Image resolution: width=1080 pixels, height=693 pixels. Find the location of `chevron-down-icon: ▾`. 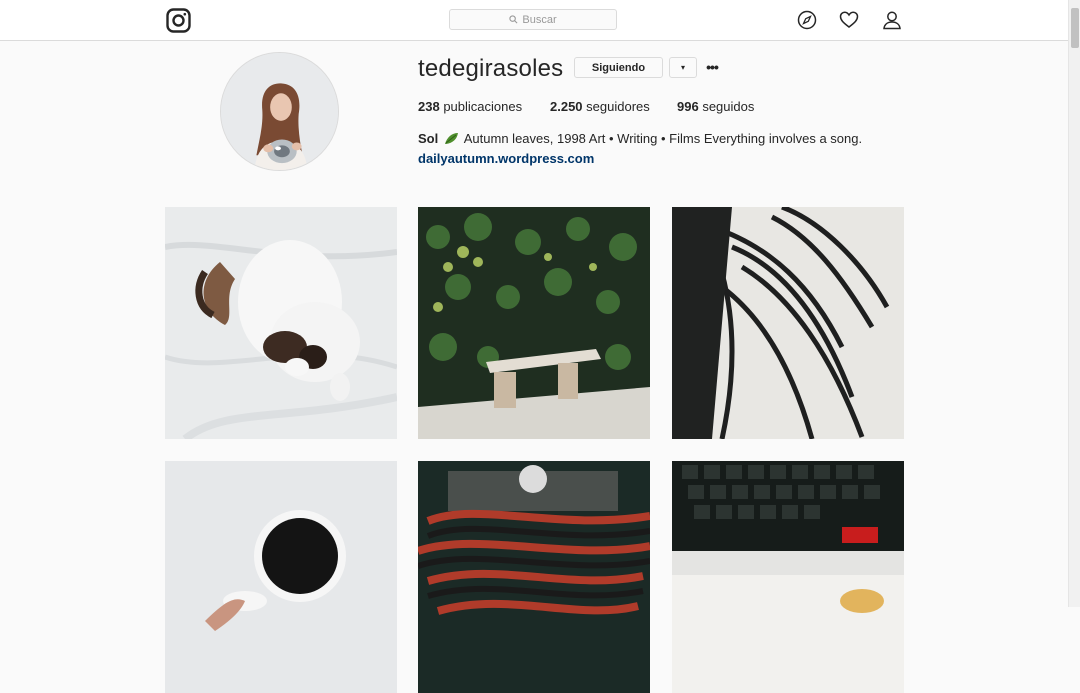

chevron-down-icon: ▾ is located at coordinates (682, 67).